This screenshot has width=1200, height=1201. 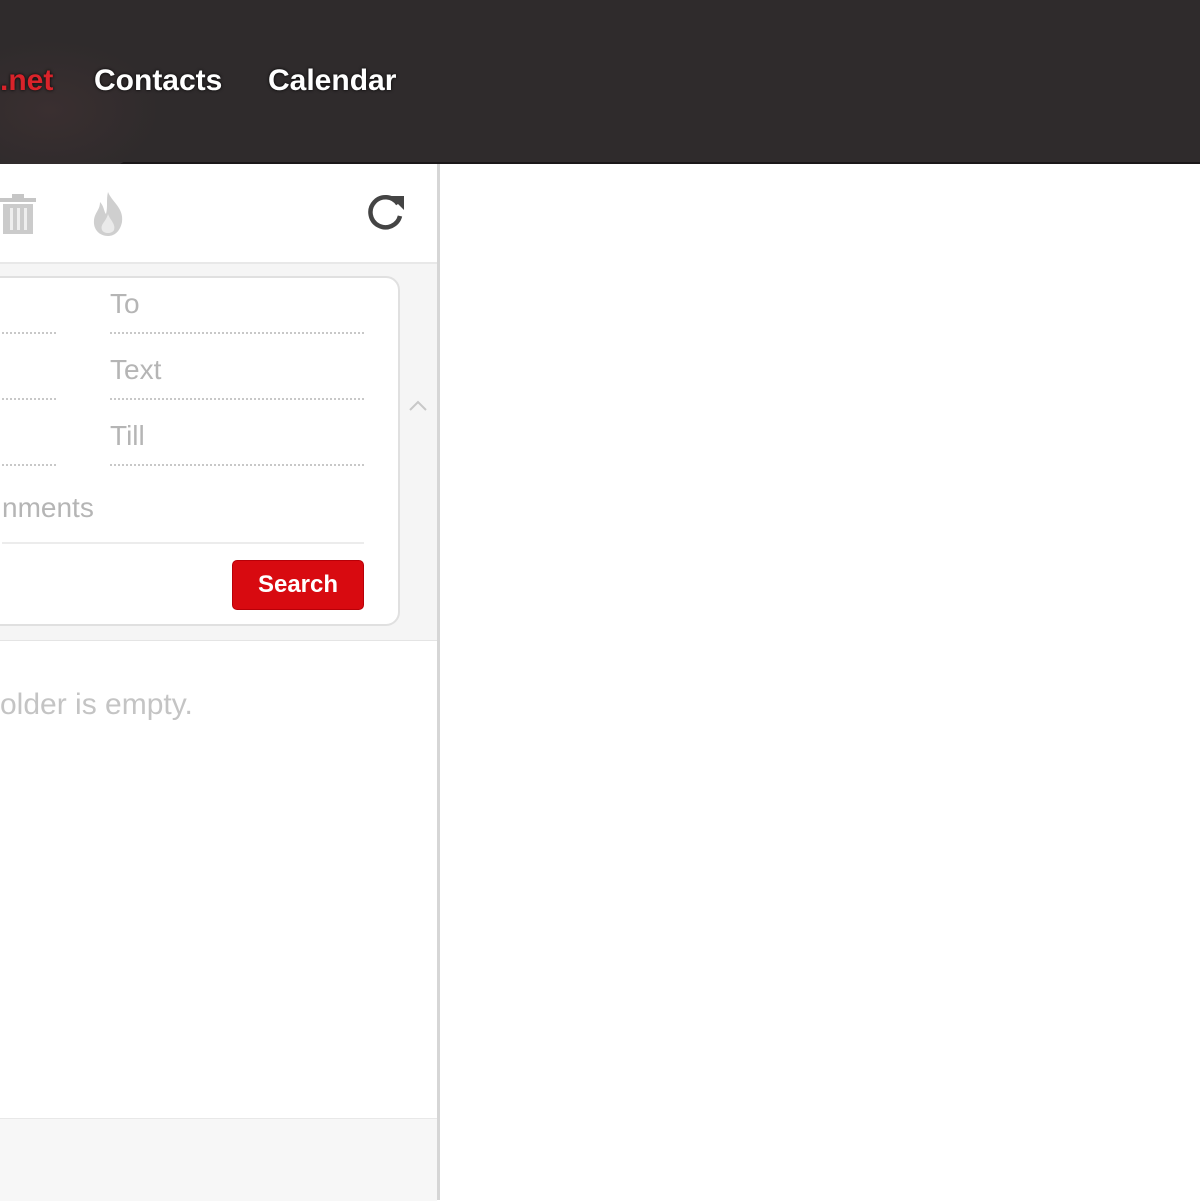 I want to click on list-footer, so click(x=218, y=1159).